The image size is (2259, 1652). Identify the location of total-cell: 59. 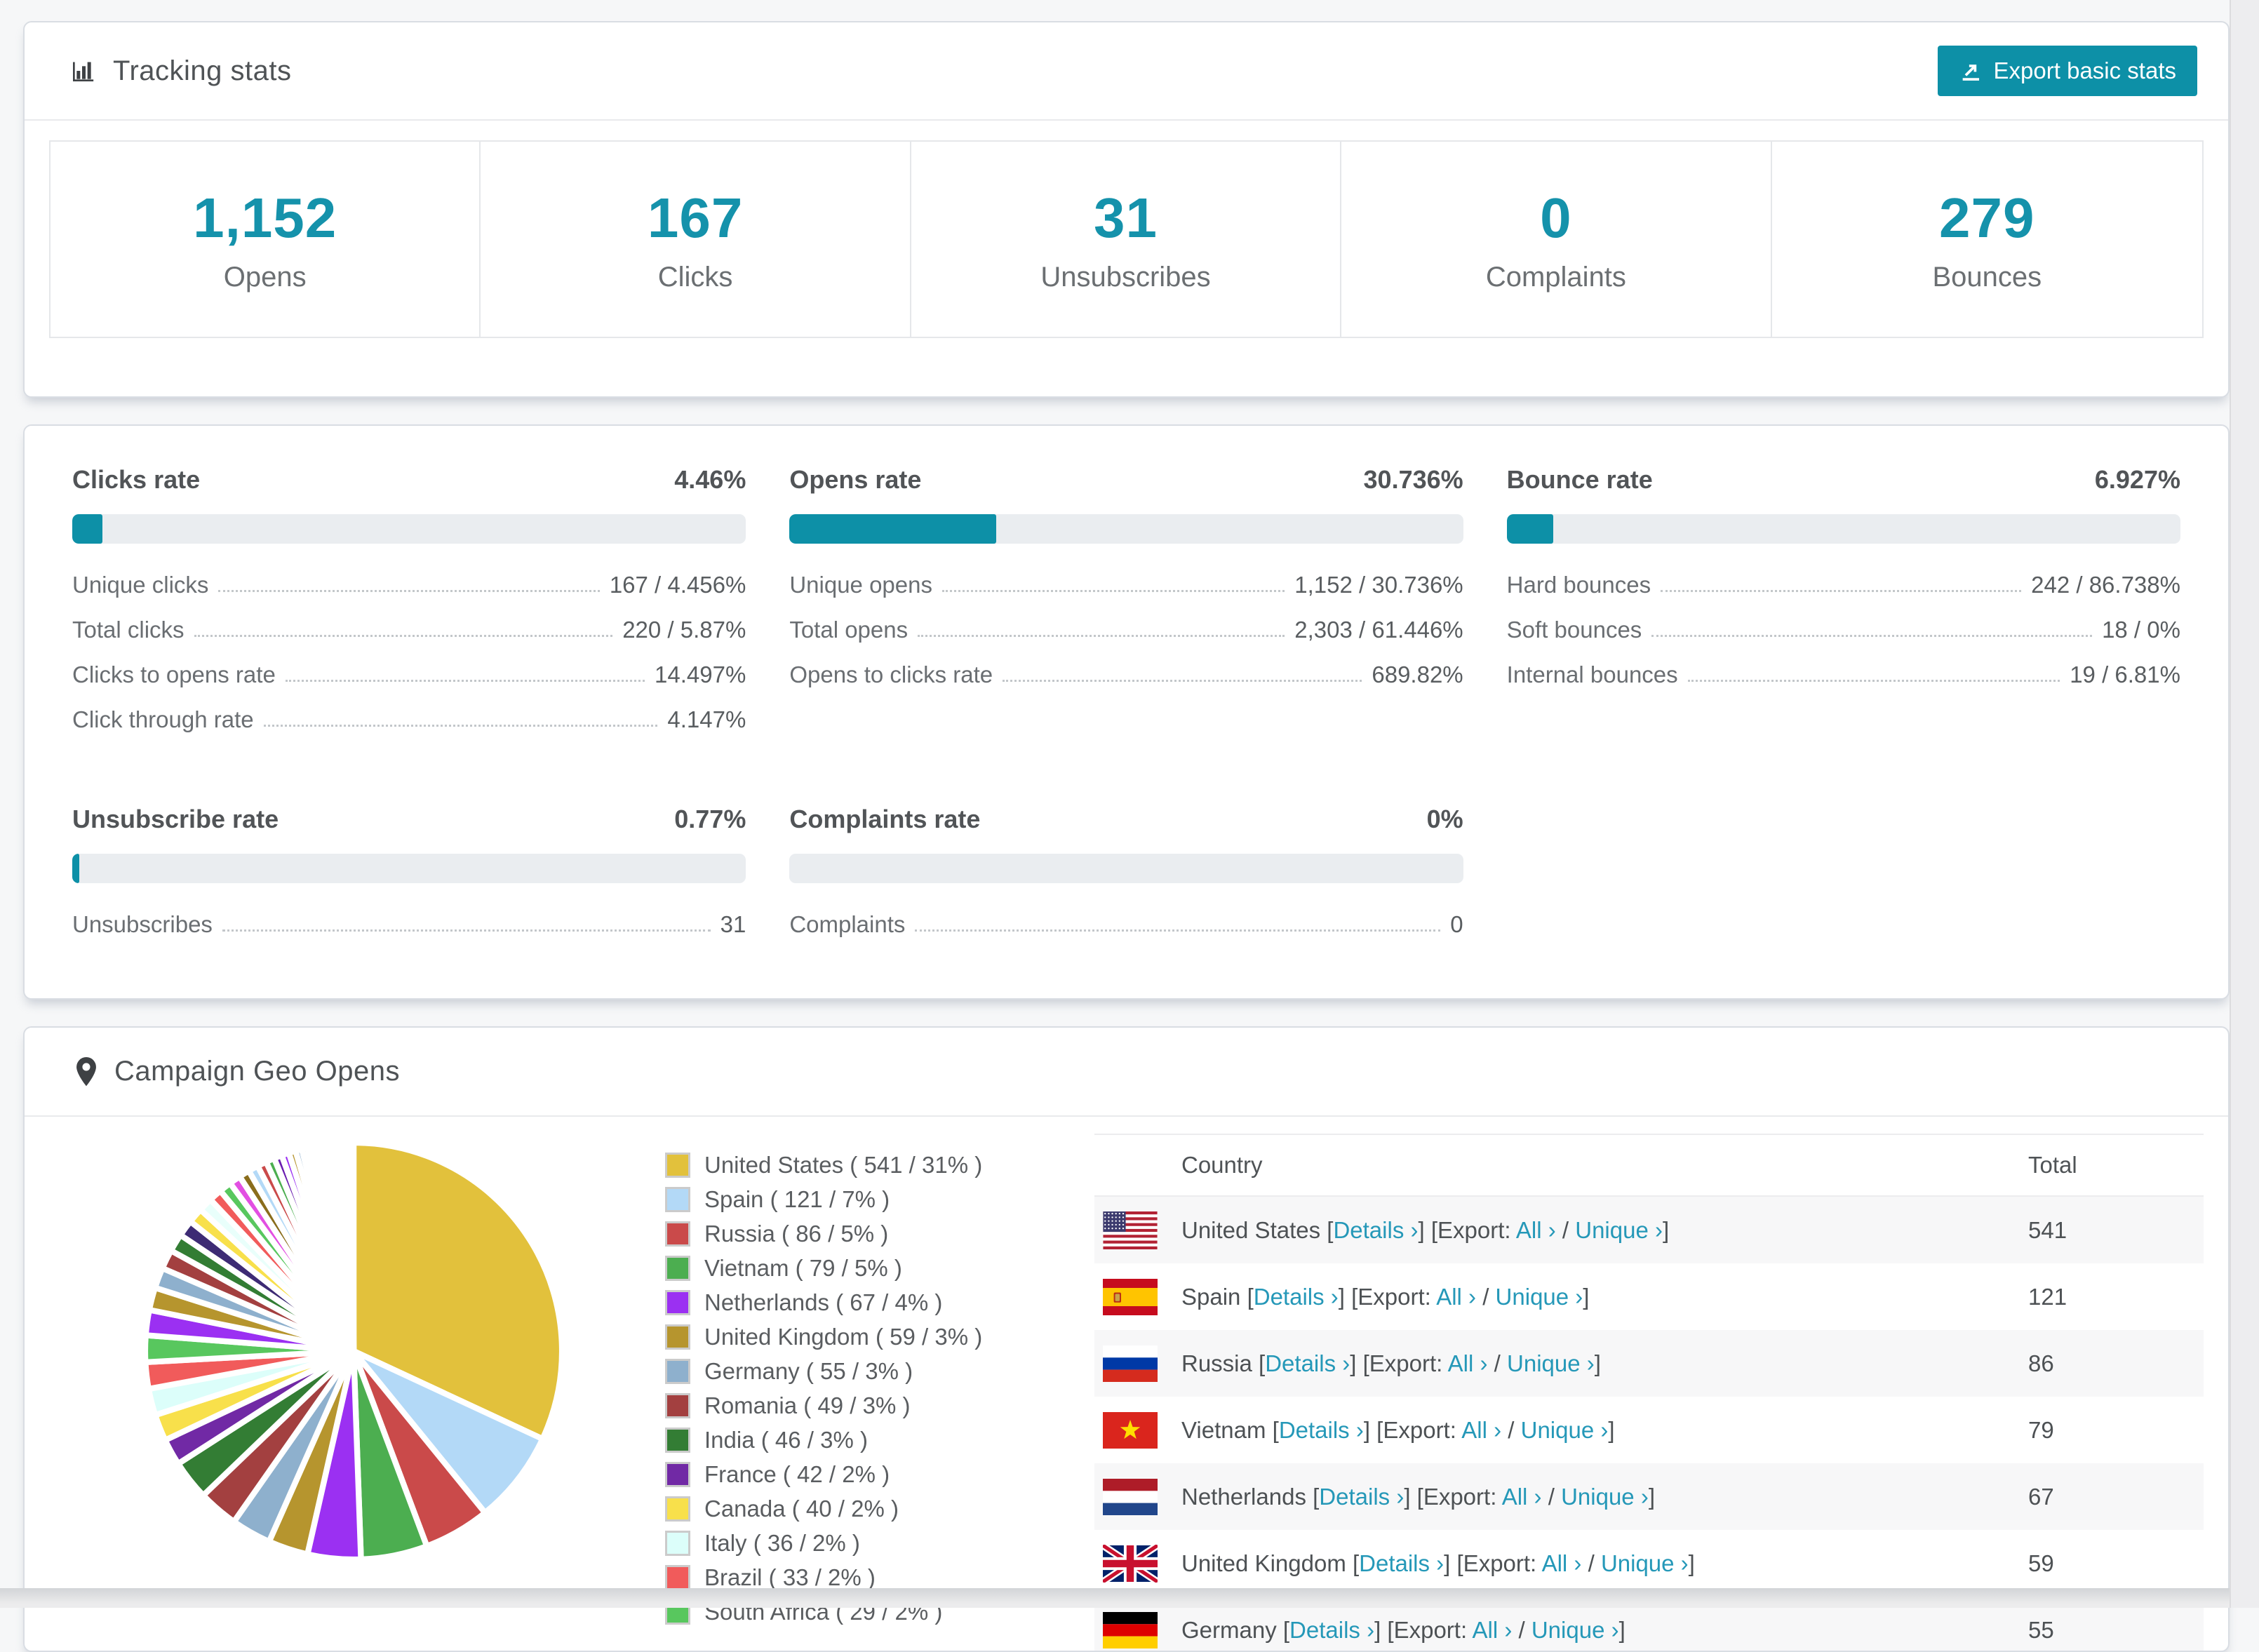
(2116, 1563).